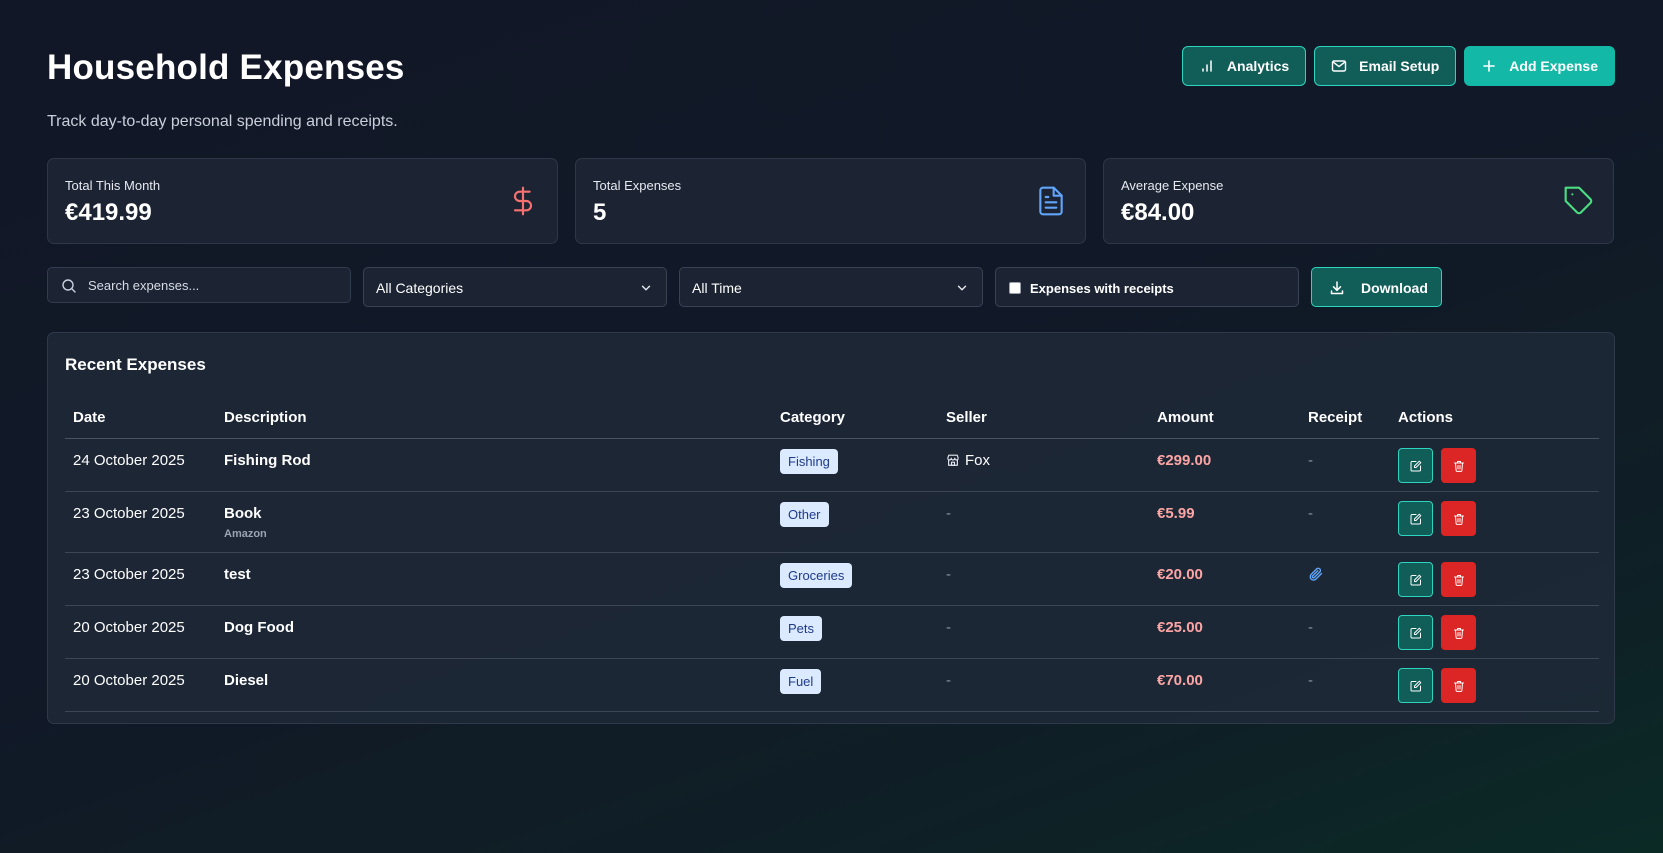  Describe the element at coordinates (1180, 574) in the screenshot. I see `amount-text: €20.00` at that location.